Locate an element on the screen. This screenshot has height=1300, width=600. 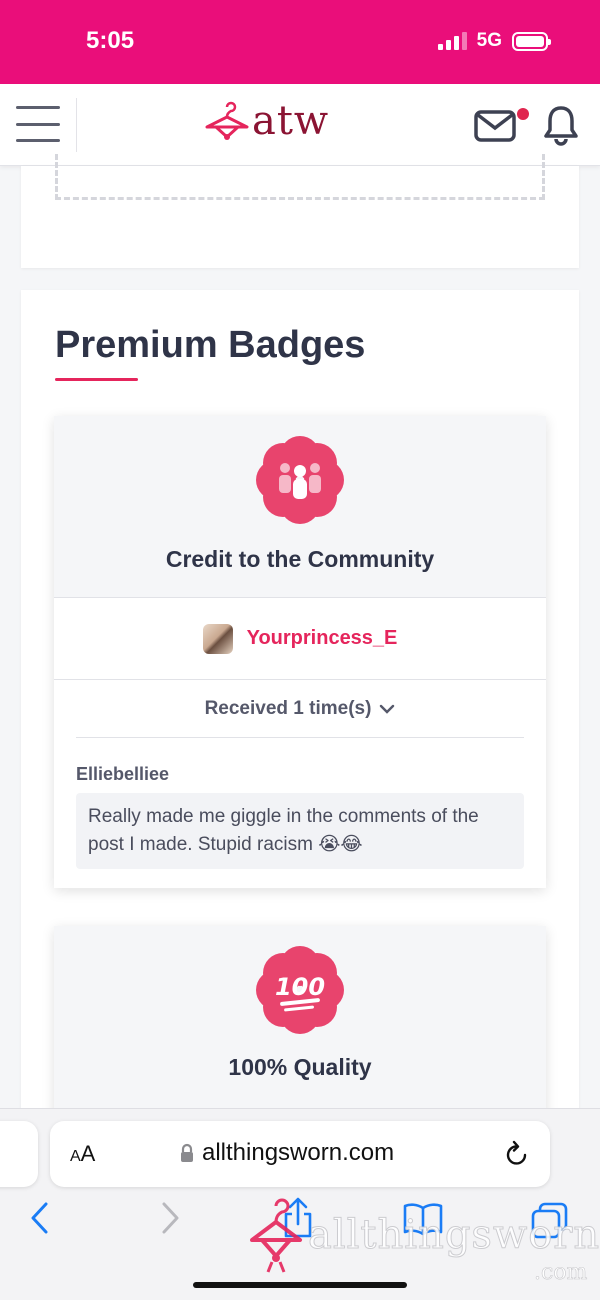
url-text: allthingsworn.com is located at coordinates (298, 1152).